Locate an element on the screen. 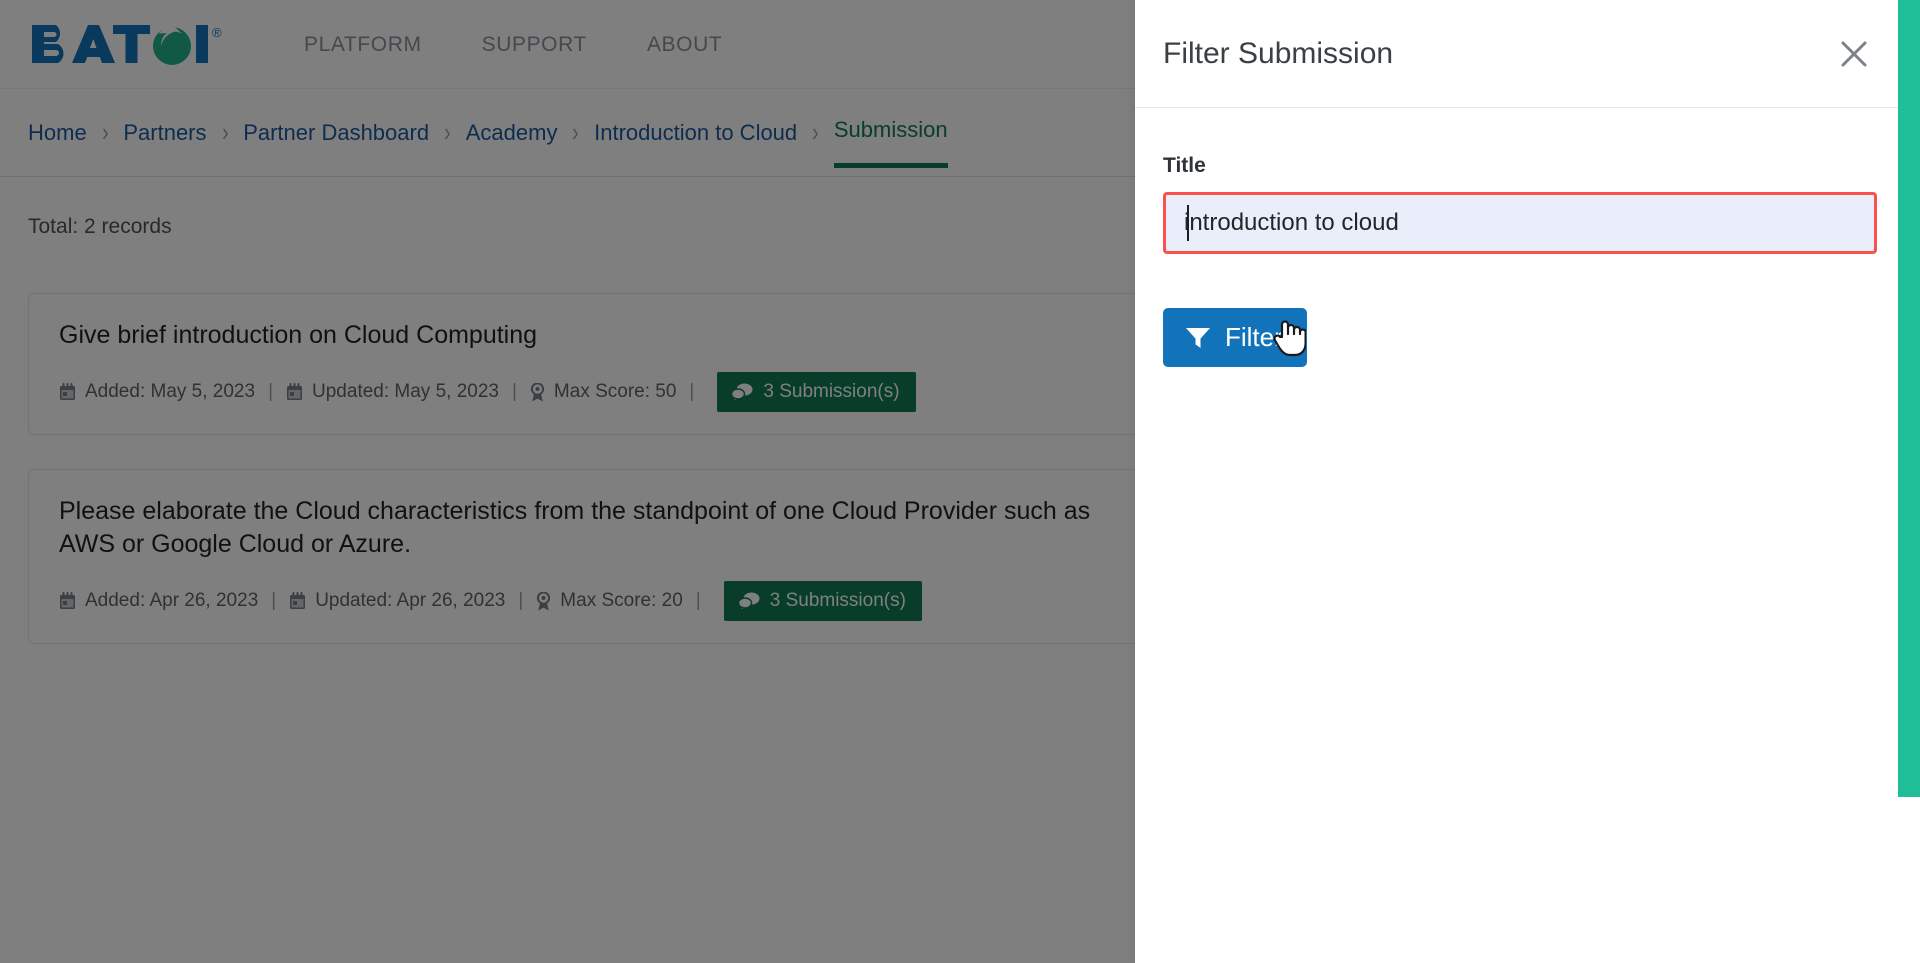  title-input-wrapper is located at coordinates (1520, 223).